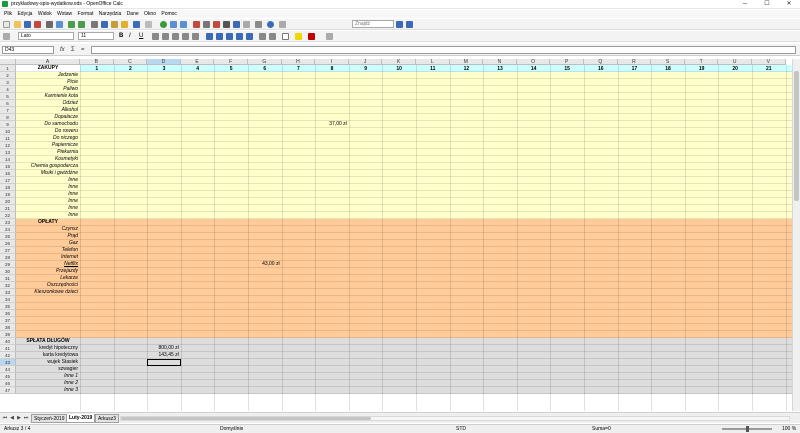  I want to click on horizontal-scrollbar, so click(455, 418).